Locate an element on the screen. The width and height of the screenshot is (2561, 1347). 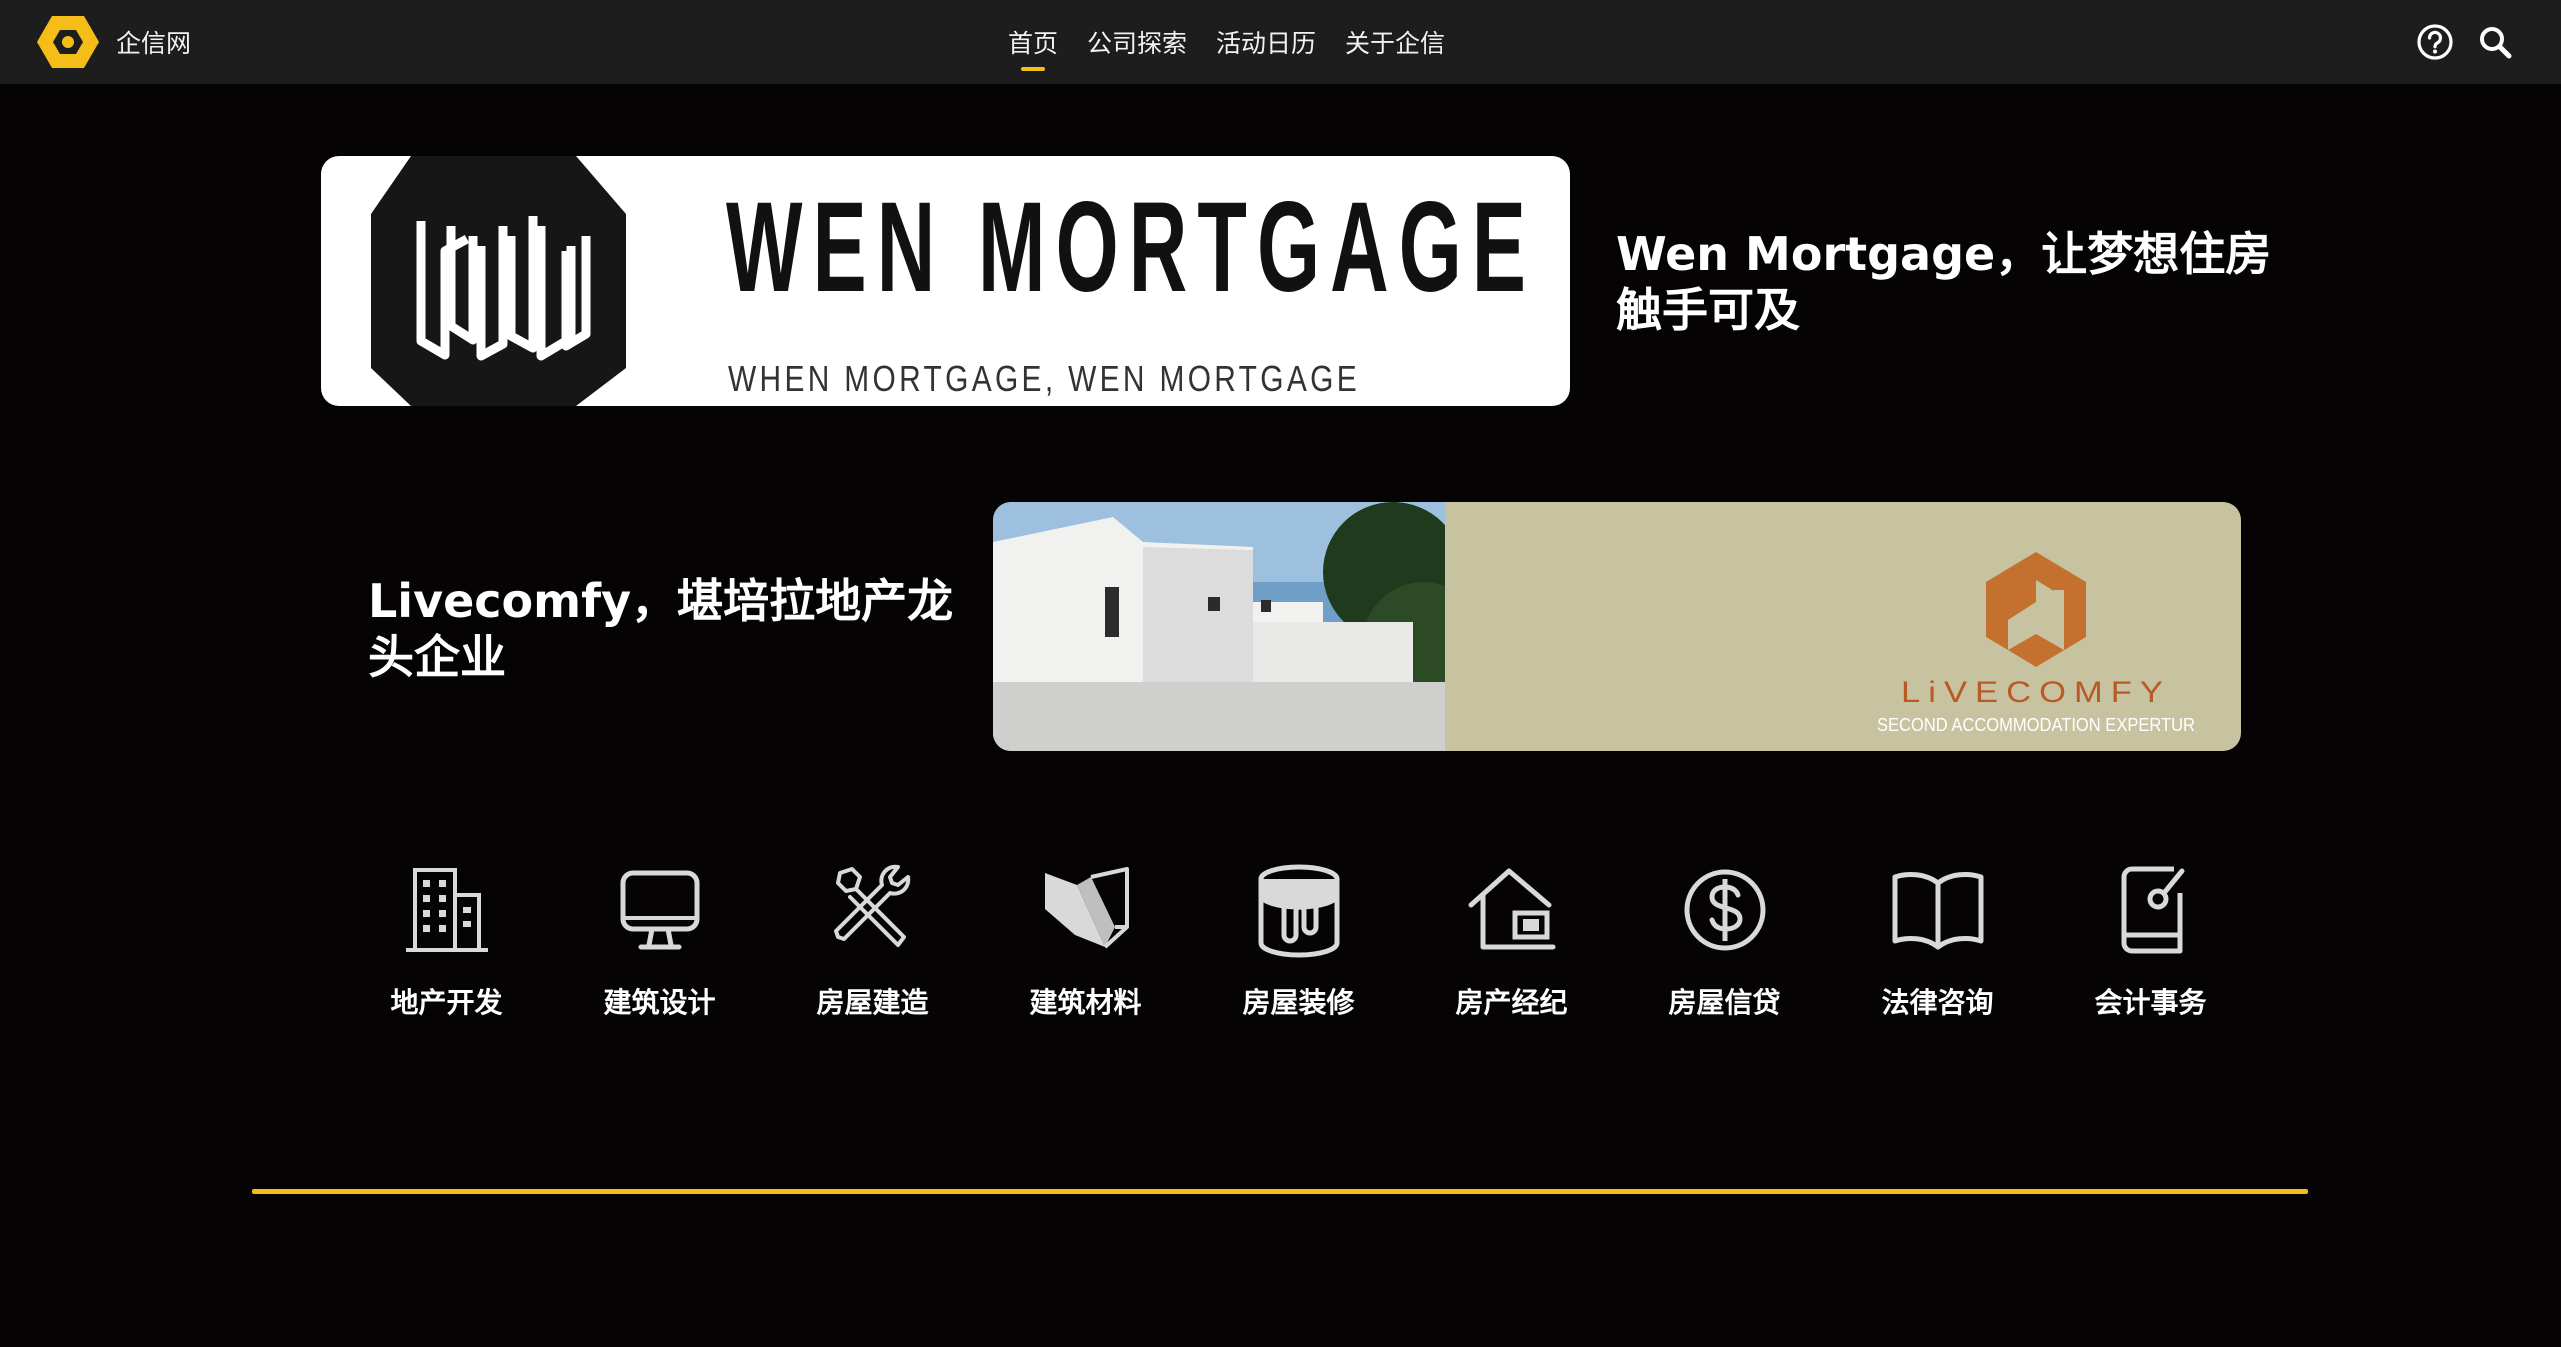
brand-logo-link: 企信网 is located at coordinates (113, 42).